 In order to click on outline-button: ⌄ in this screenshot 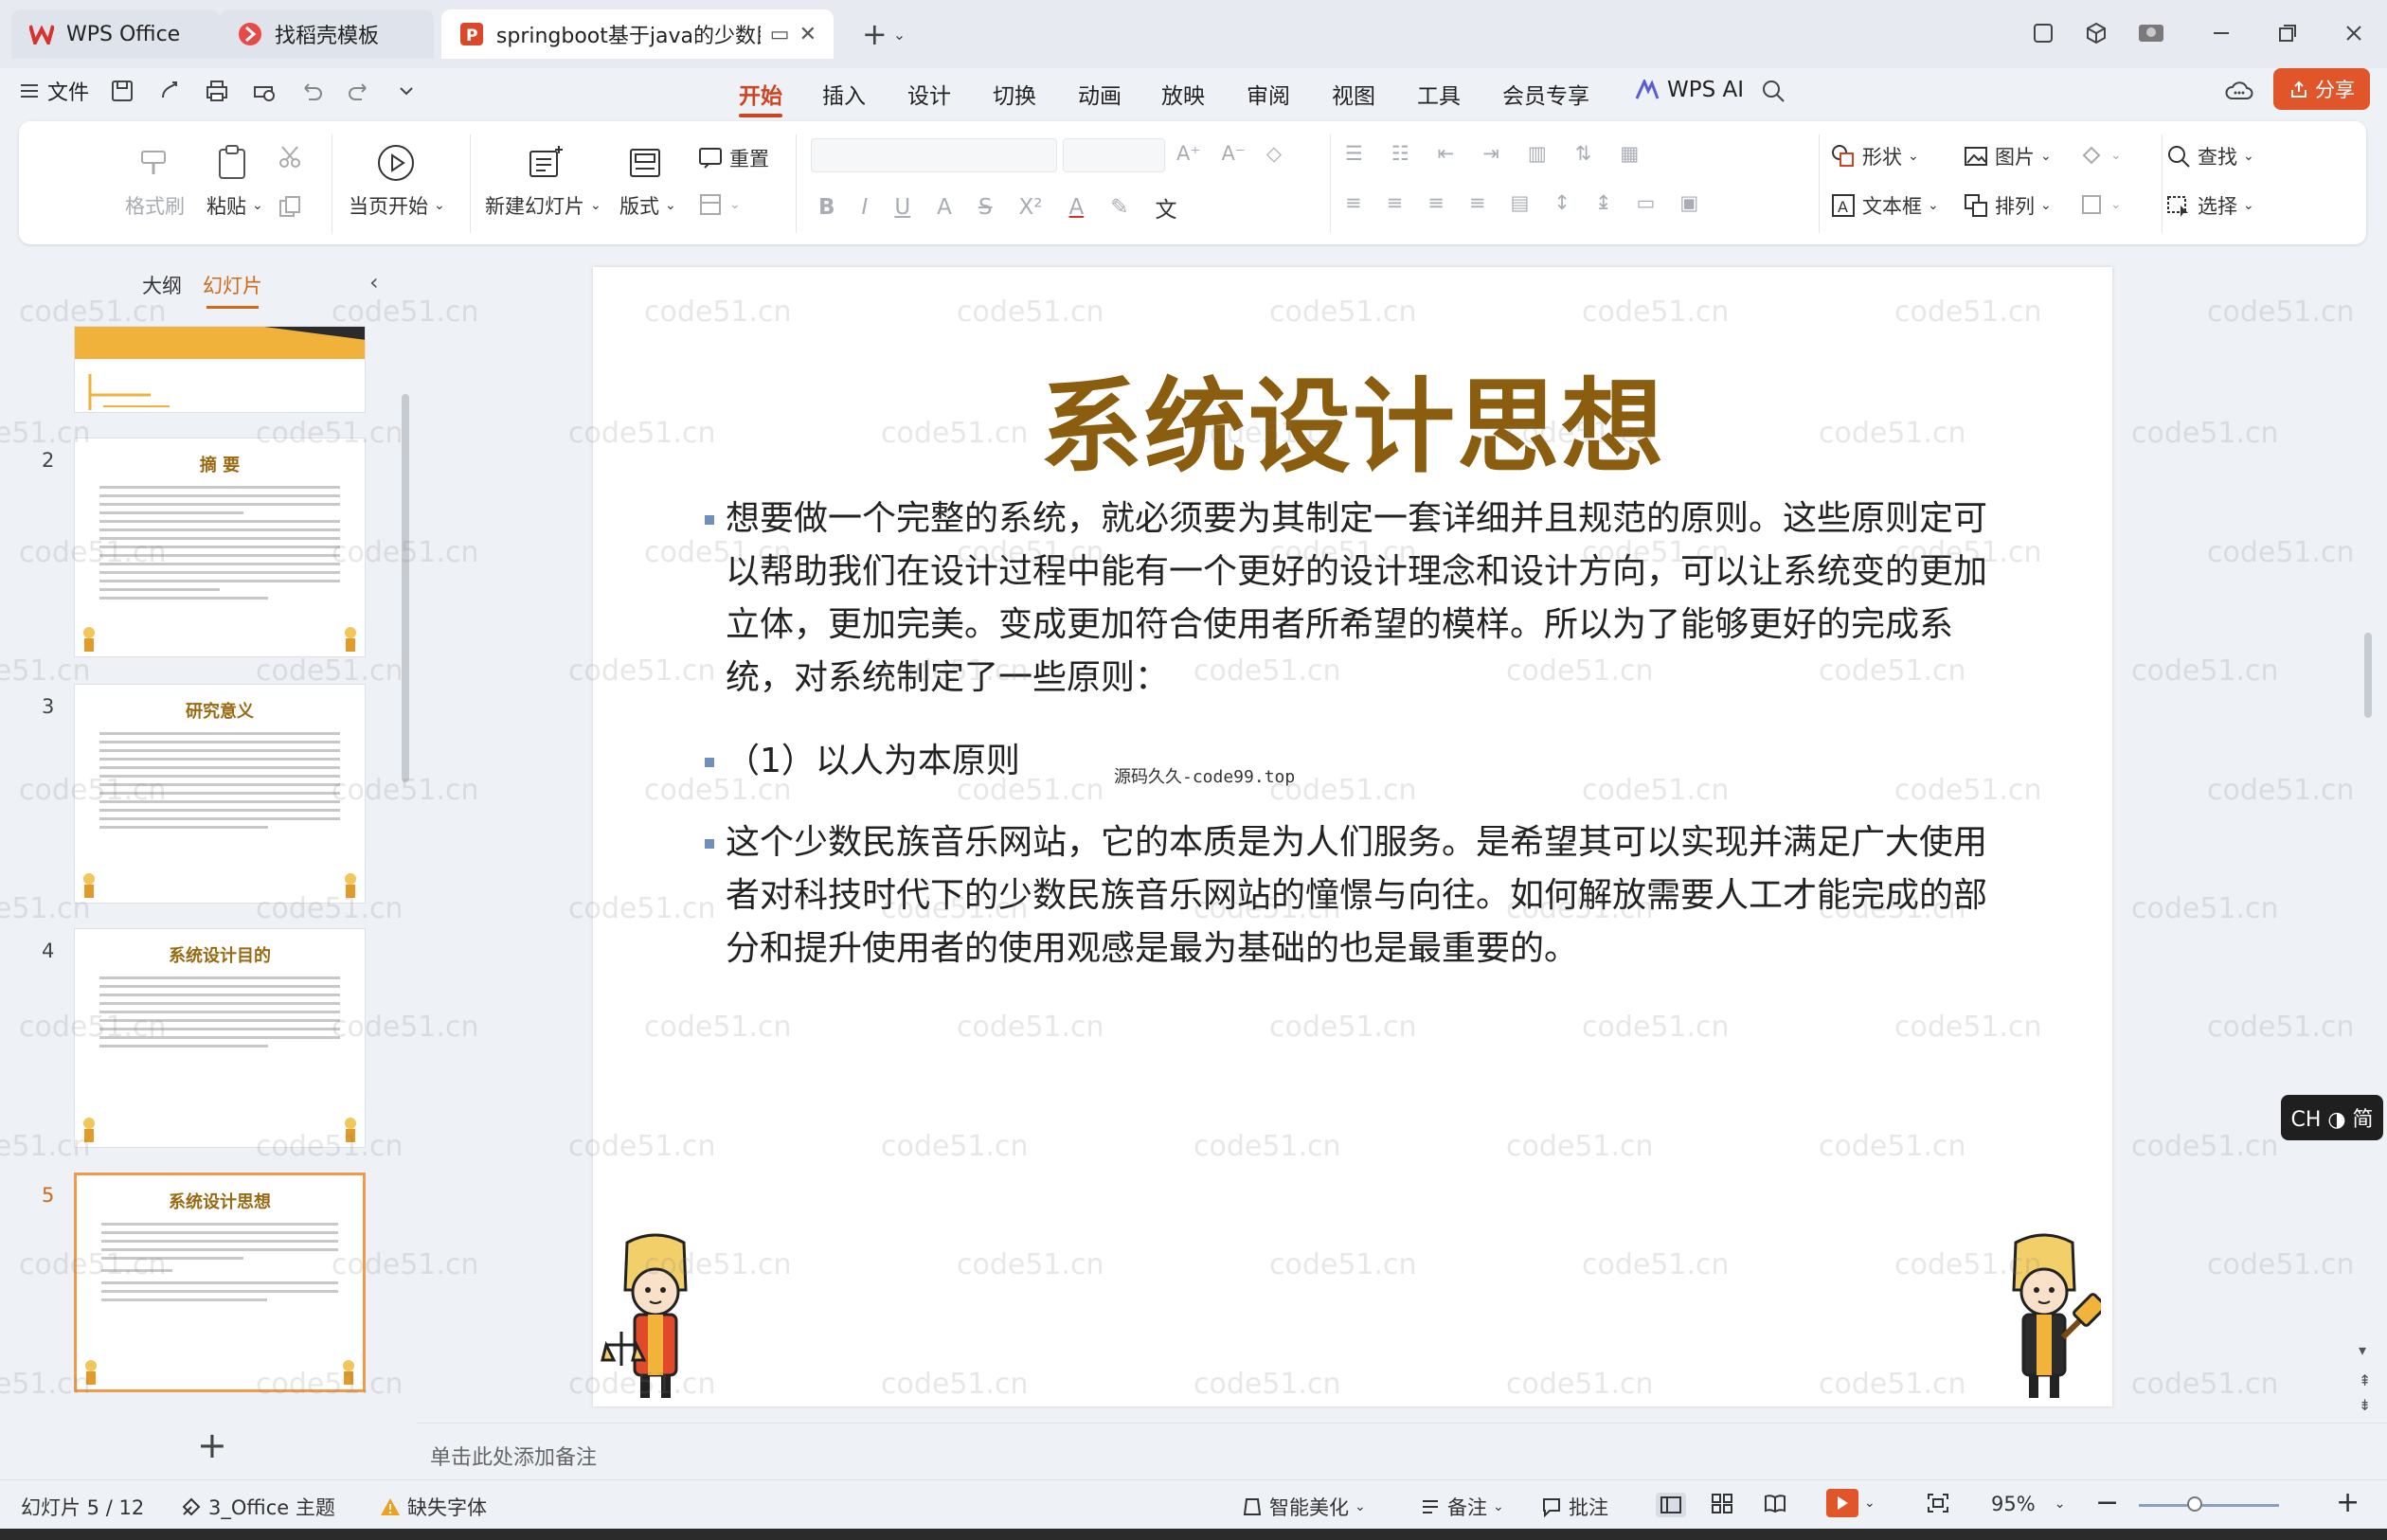, I will do `click(2100, 204)`.